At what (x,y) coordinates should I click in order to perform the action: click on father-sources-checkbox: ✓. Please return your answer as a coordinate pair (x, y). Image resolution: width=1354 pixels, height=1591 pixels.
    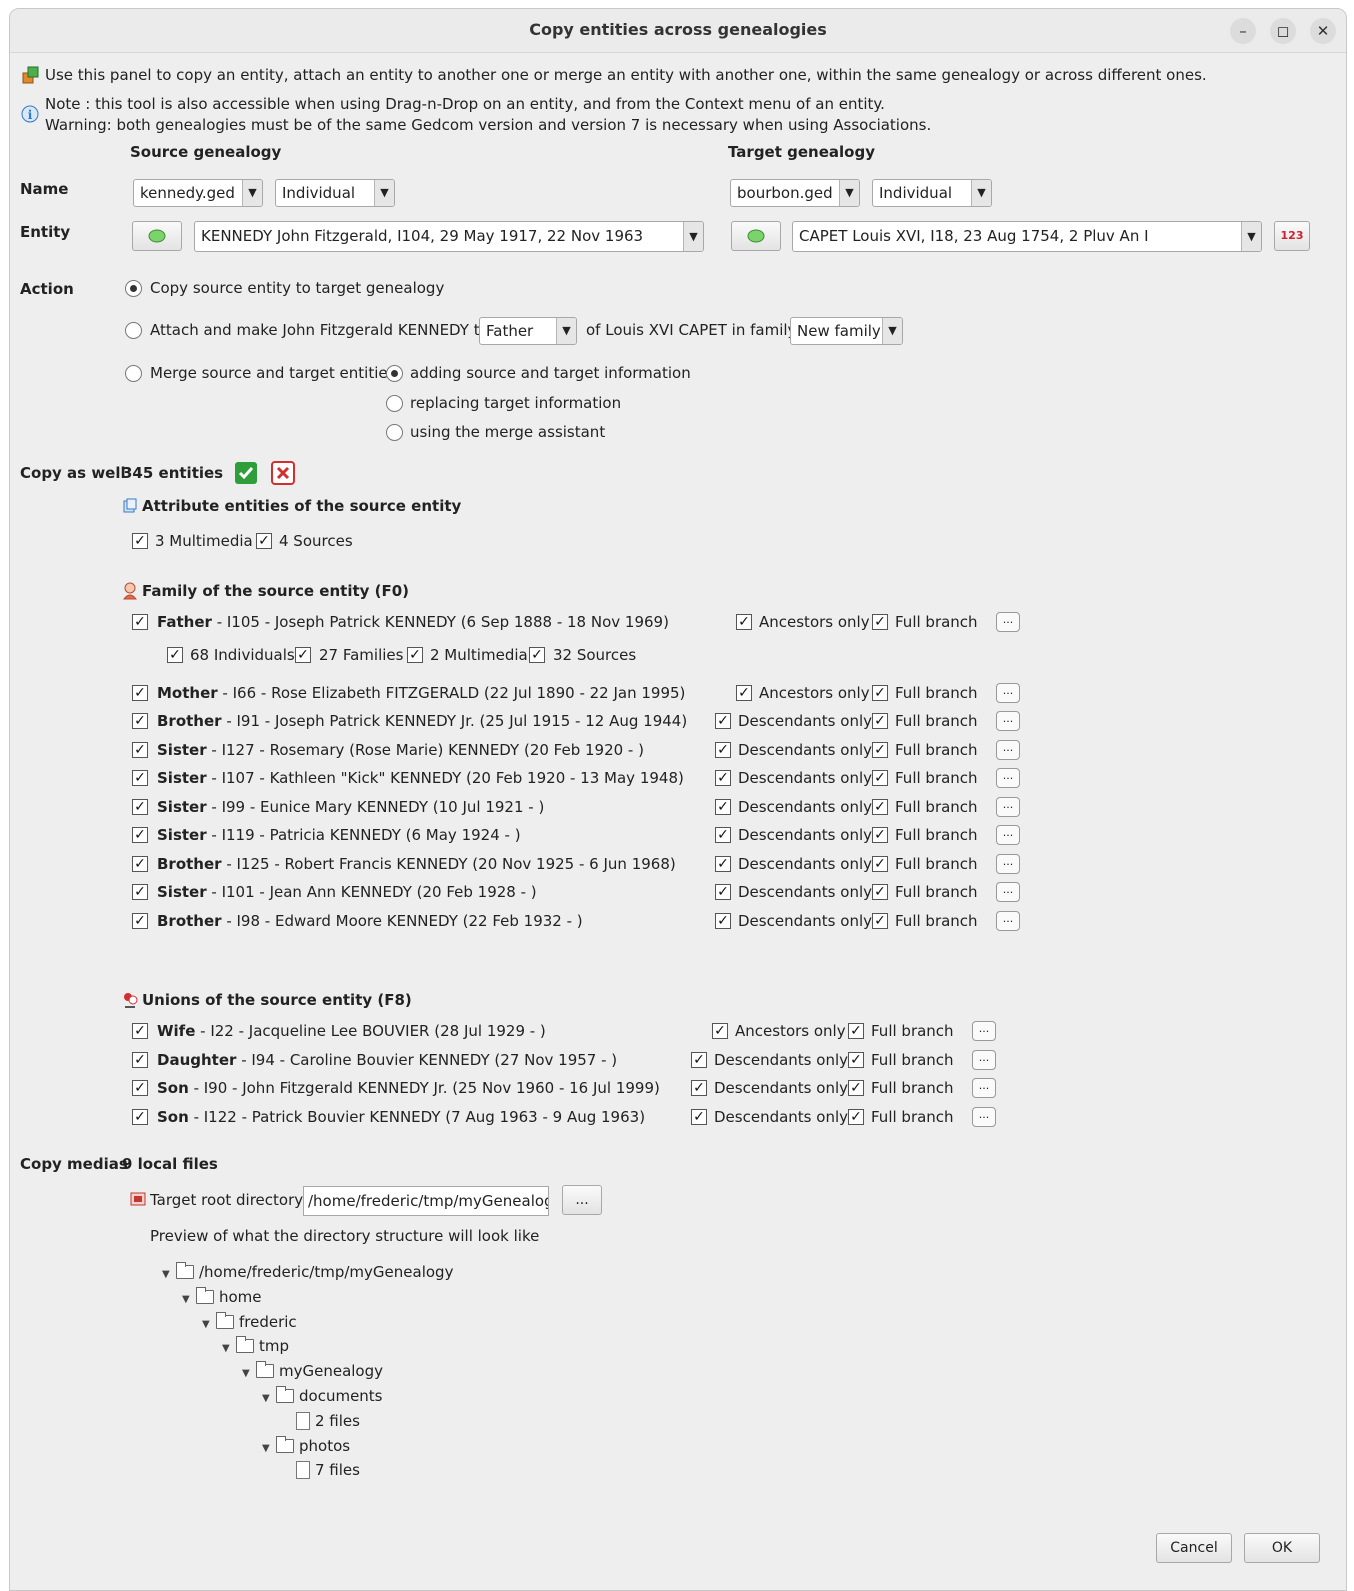
    Looking at the image, I should click on (537, 655).